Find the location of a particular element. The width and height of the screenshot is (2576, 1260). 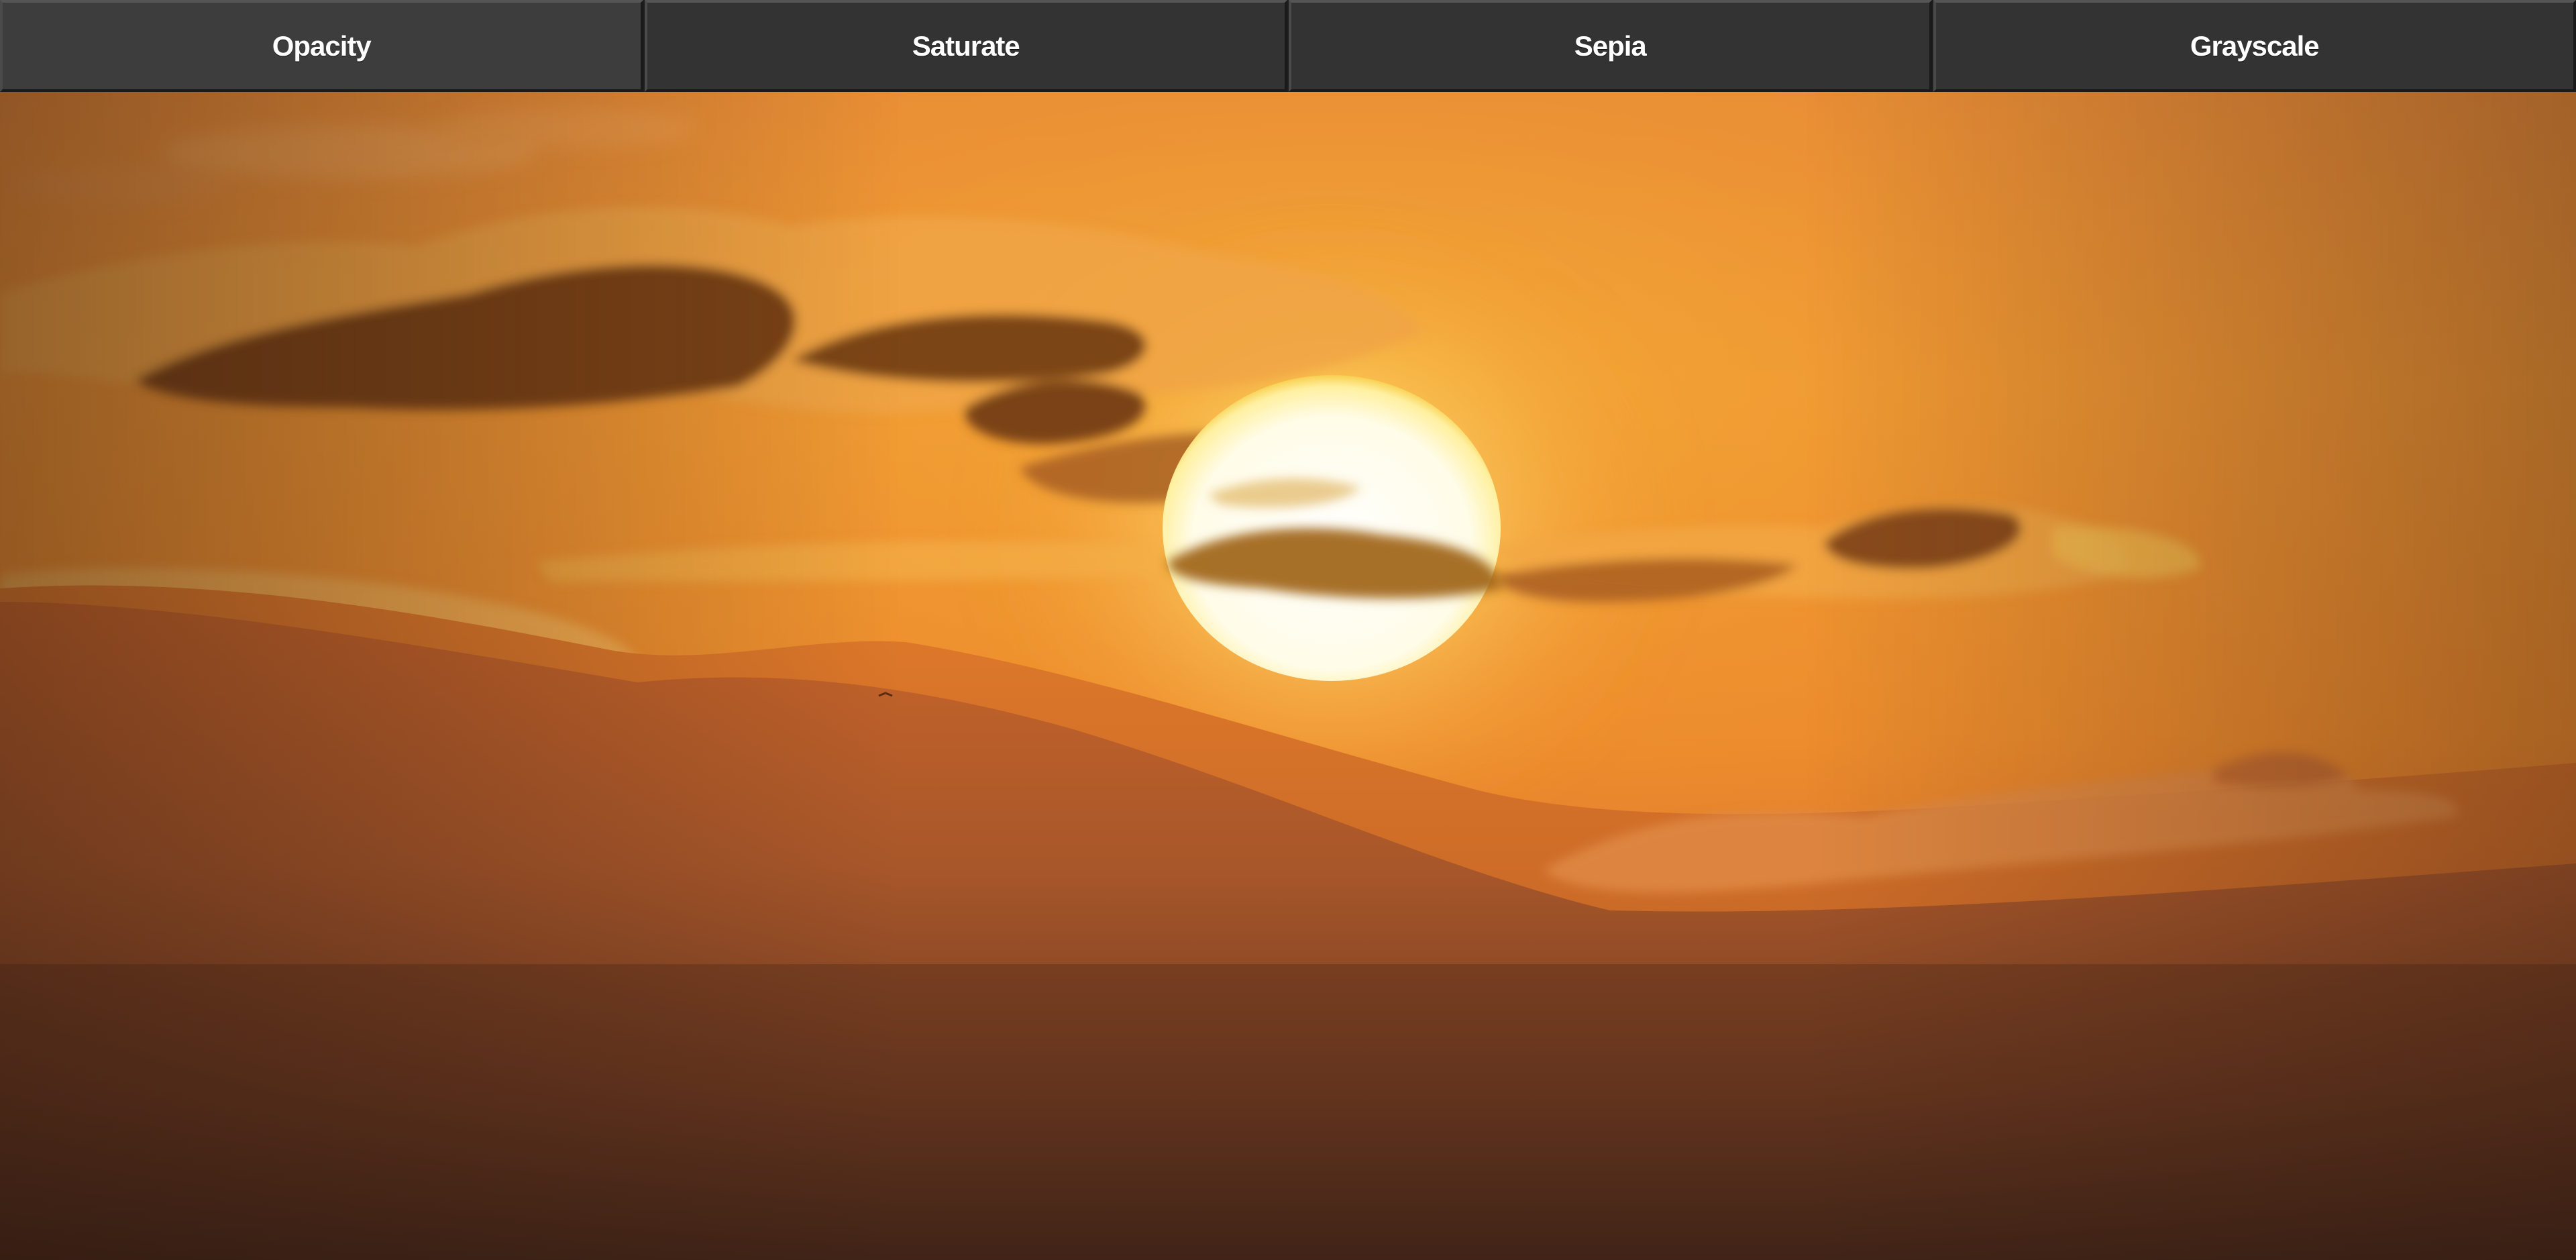

saturate-button: Saturate is located at coordinates (965, 46).